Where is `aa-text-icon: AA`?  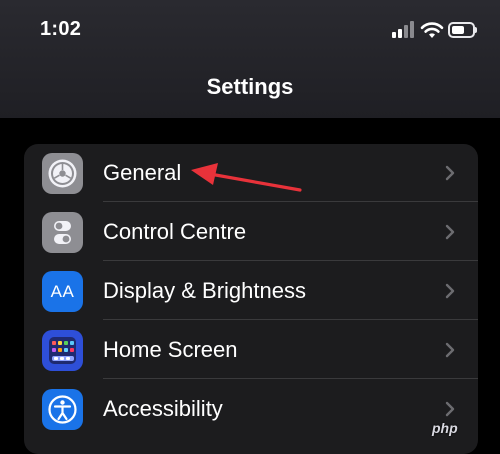 aa-text-icon: AA is located at coordinates (62, 291).